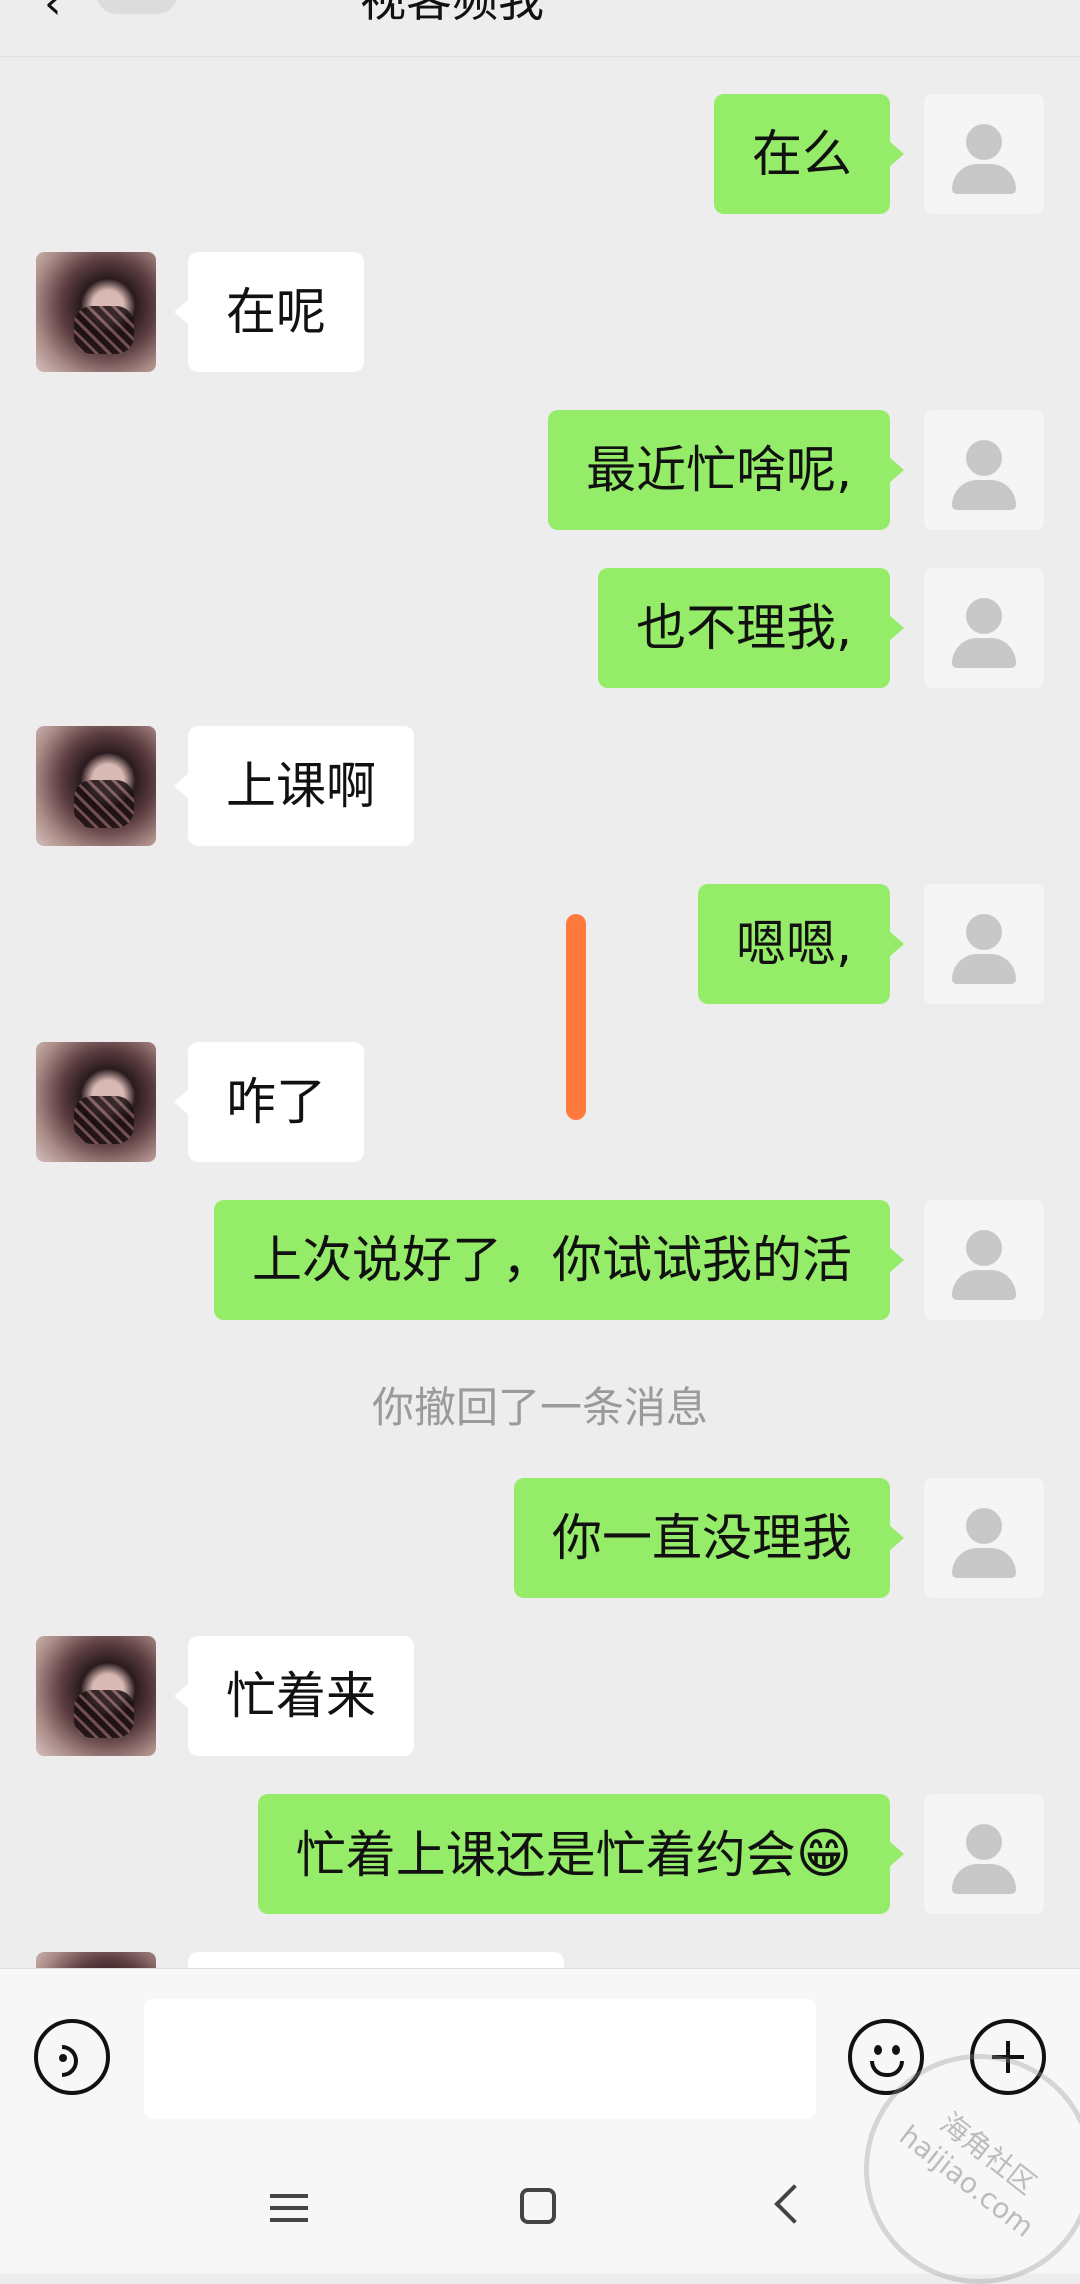 The image size is (1080, 2284). I want to click on message-bubble-other: 忙着来, so click(294, 1696).